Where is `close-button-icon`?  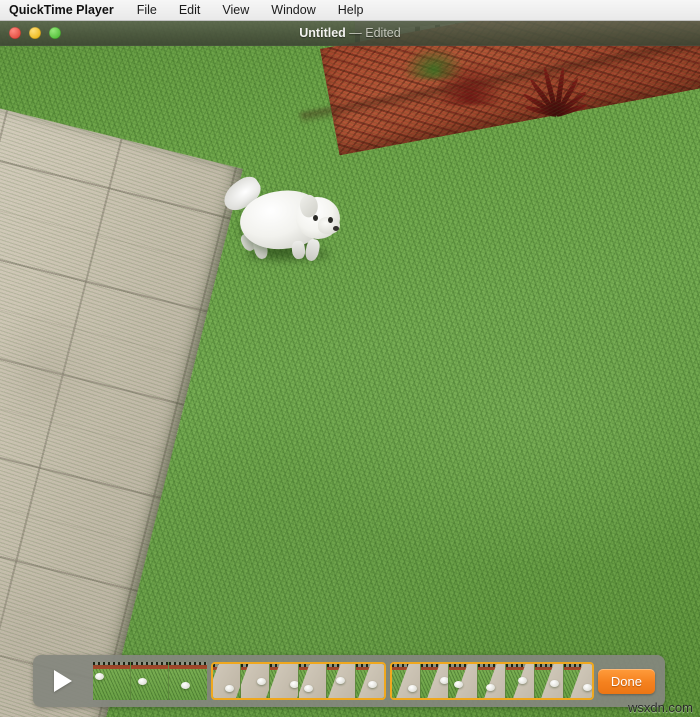
close-button-icon is located at coordinates (15, 33).